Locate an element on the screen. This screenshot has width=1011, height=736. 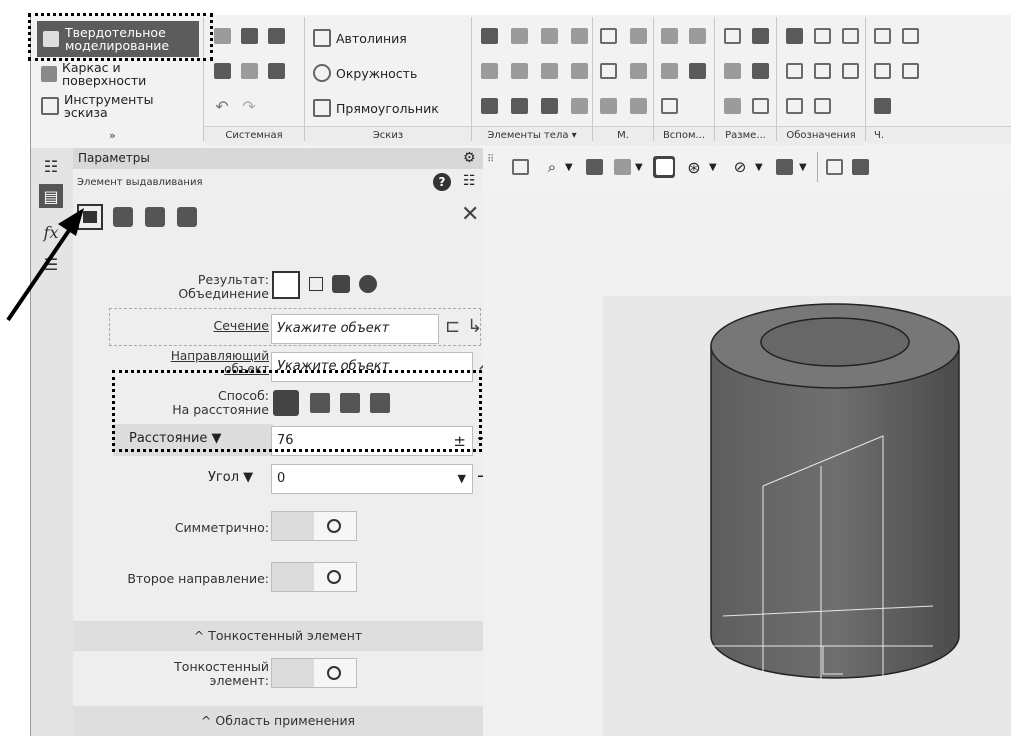
kinematic-tool-icon is located at coordinates (579, 36).